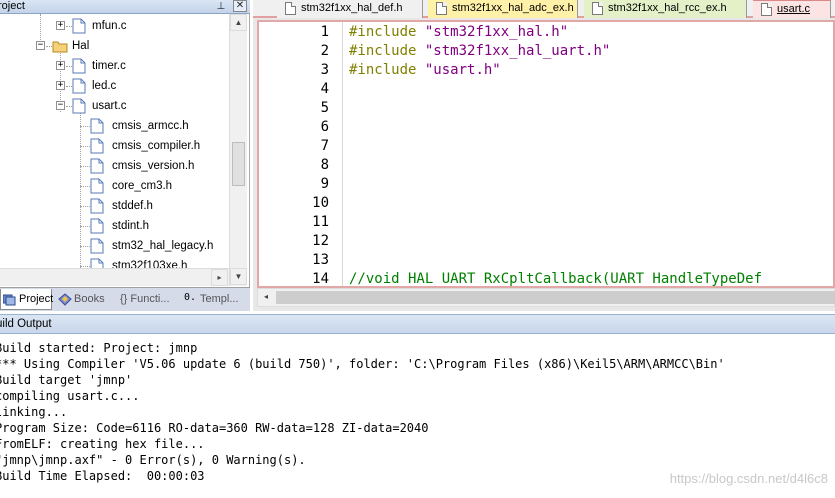 This screenshot has width=835, height=498. I want to click on line-number: 4, so click(324, 89).